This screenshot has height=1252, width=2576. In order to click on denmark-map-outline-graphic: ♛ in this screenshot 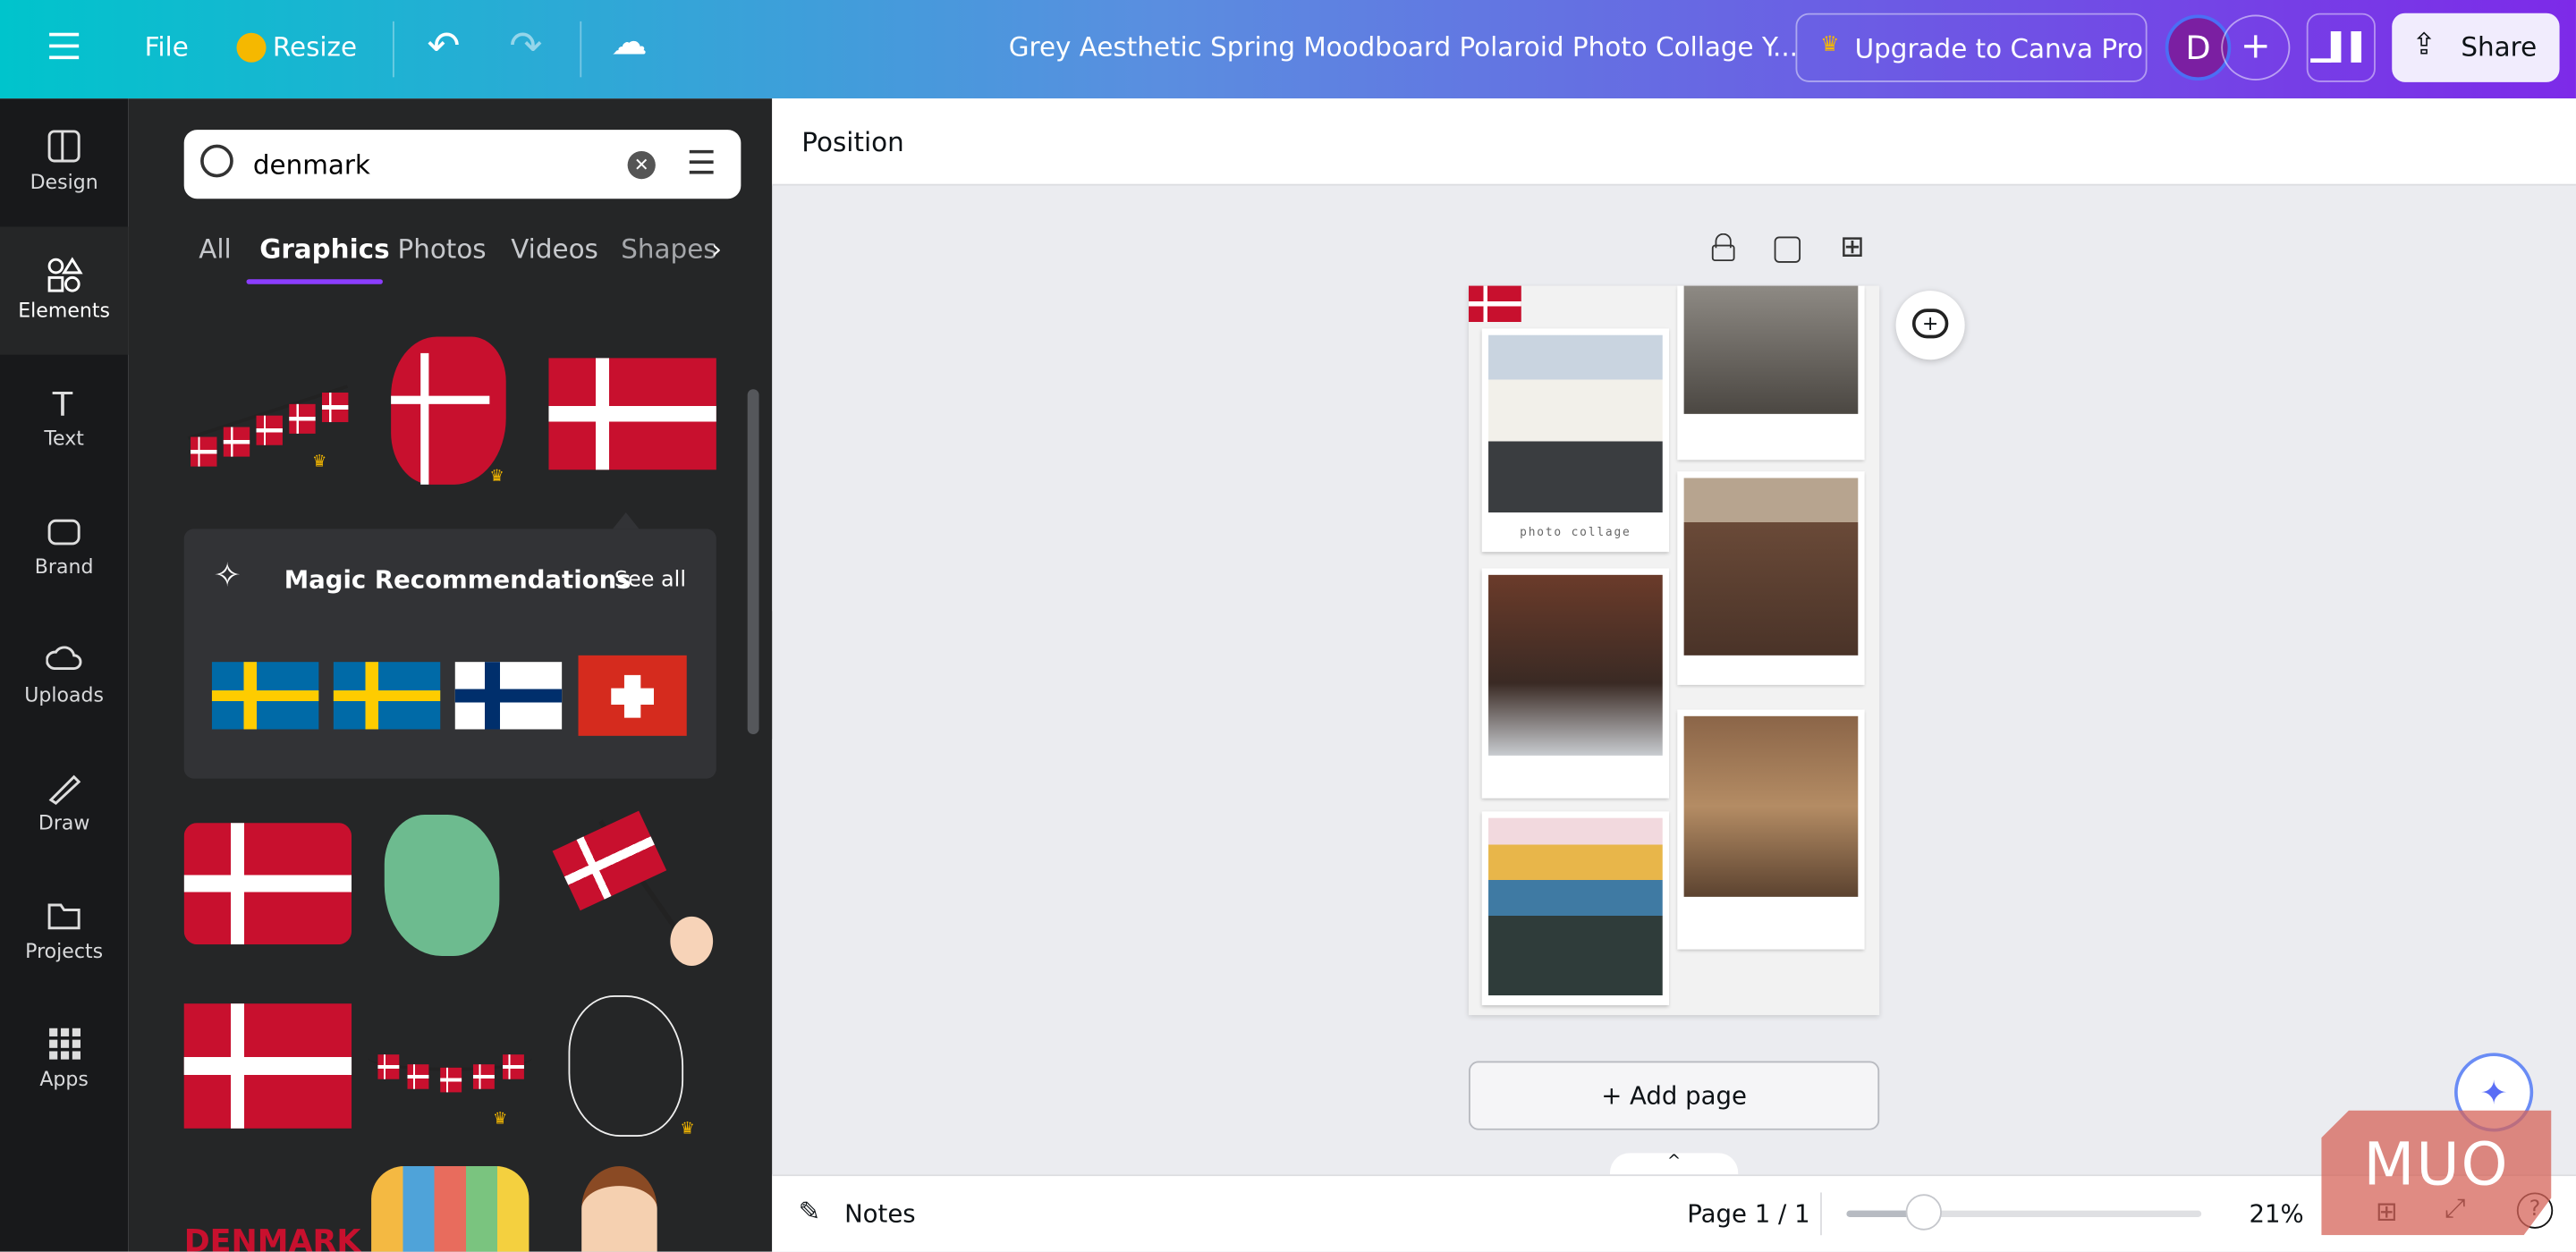, I will do `click(637, 1066)`.